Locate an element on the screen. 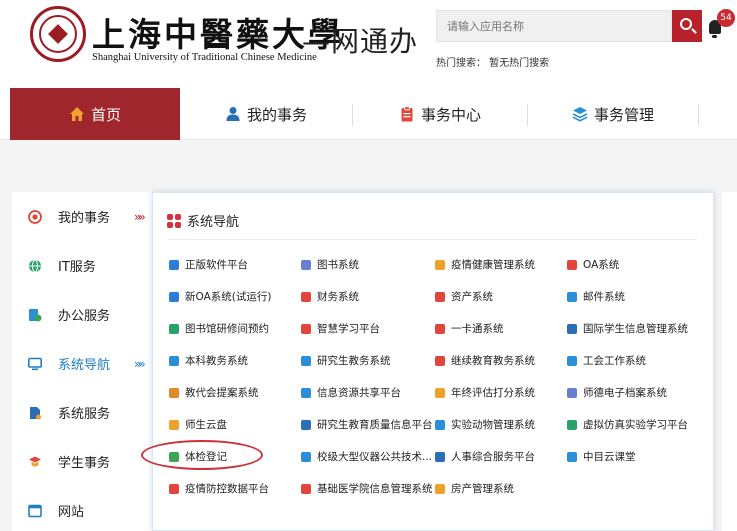 The width and height of the screenshot is (737, 531). search-button is located at coordinates (687, 26).